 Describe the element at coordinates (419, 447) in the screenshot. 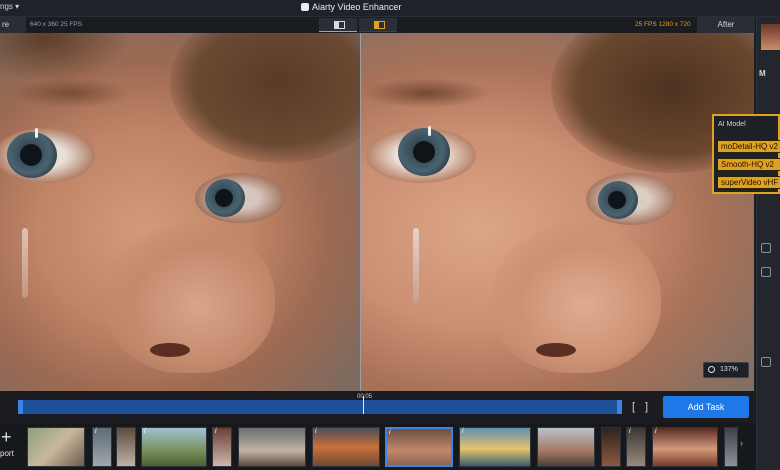

I see `clip-thumbnail-selected: i` at that location.